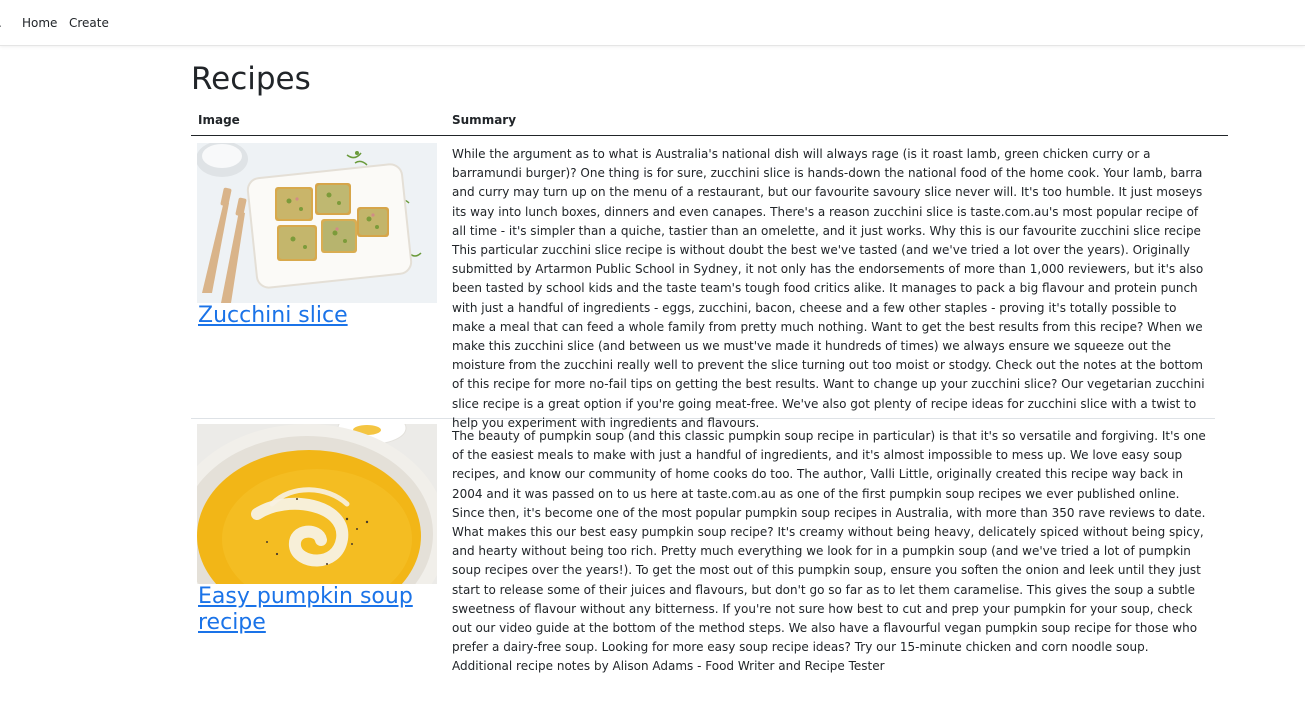  What do you see at coordinates (251, 79) in the screenshot?
I see `page-title: Recipes` at bounding box center [251, 79].